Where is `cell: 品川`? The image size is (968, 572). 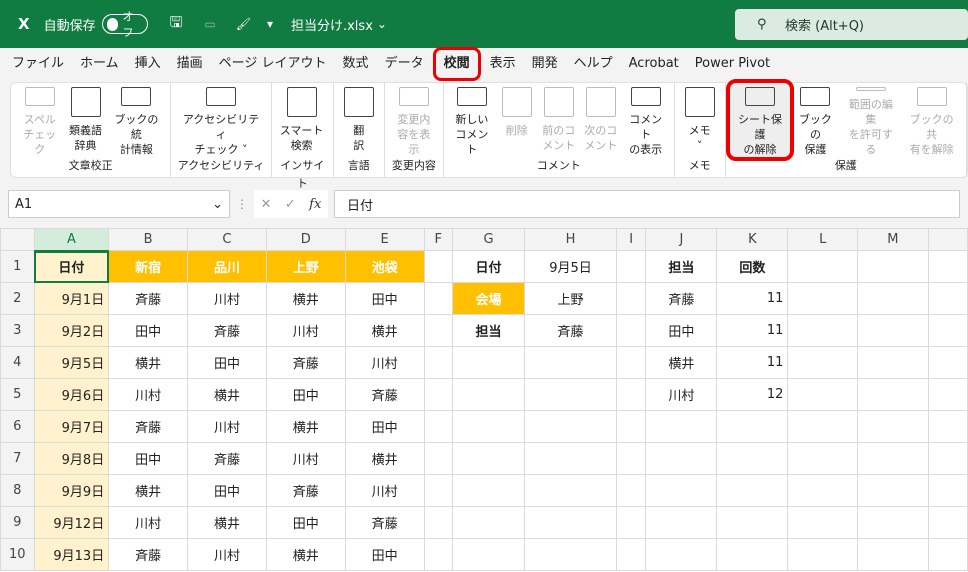
cell: 品川 is located at coordinates (227, 266).